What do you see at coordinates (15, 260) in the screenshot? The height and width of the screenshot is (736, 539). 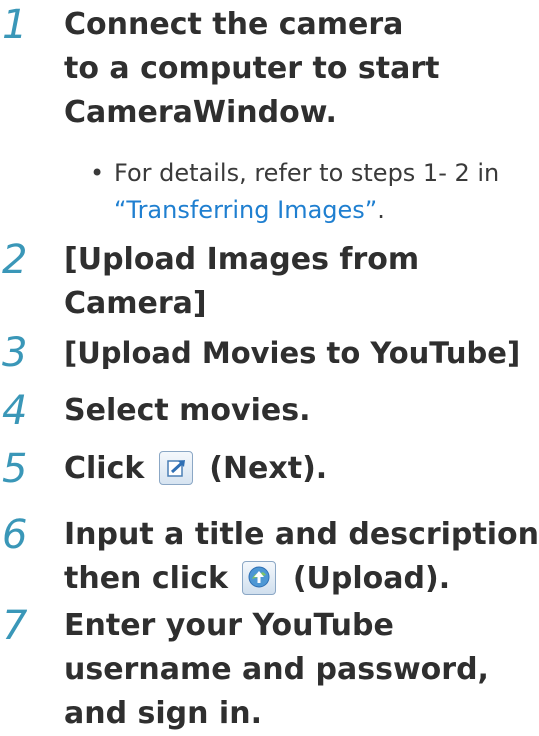 I see `step-number: 2` at bounding box center [15, 260].